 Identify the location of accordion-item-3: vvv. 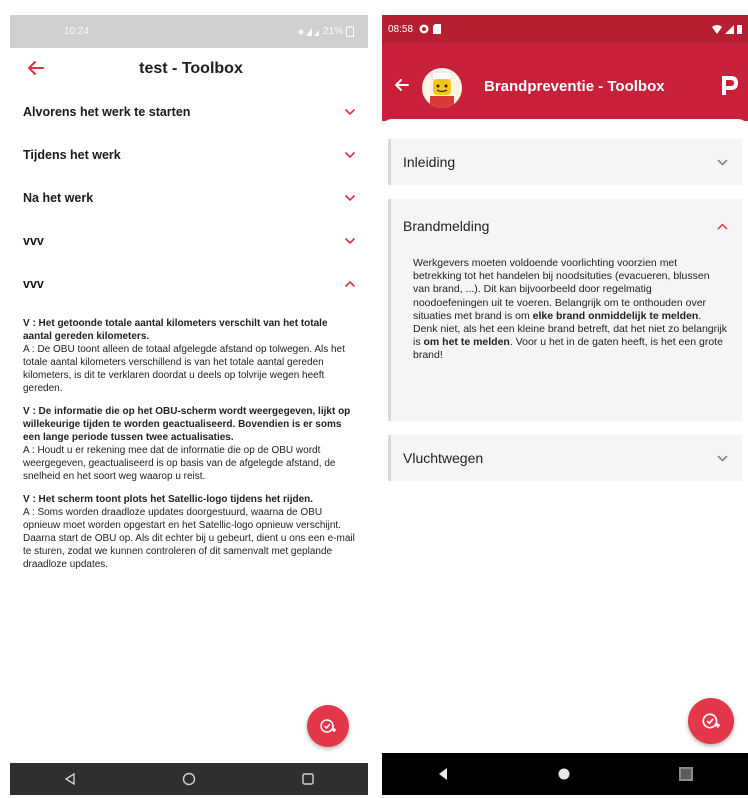
(189, 240).